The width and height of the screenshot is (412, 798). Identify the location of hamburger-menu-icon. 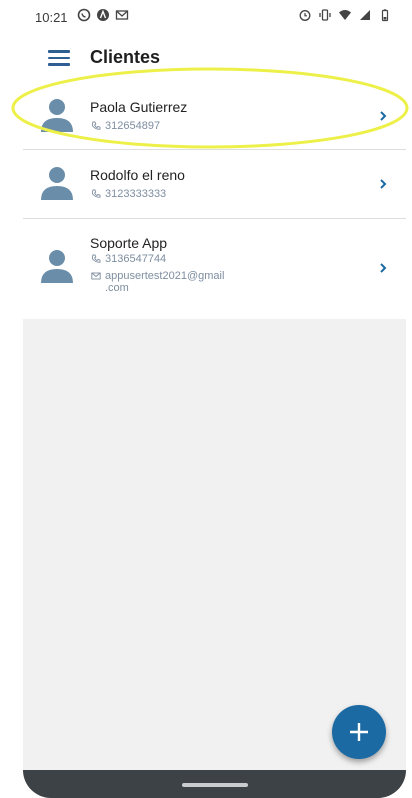
(59, 58).